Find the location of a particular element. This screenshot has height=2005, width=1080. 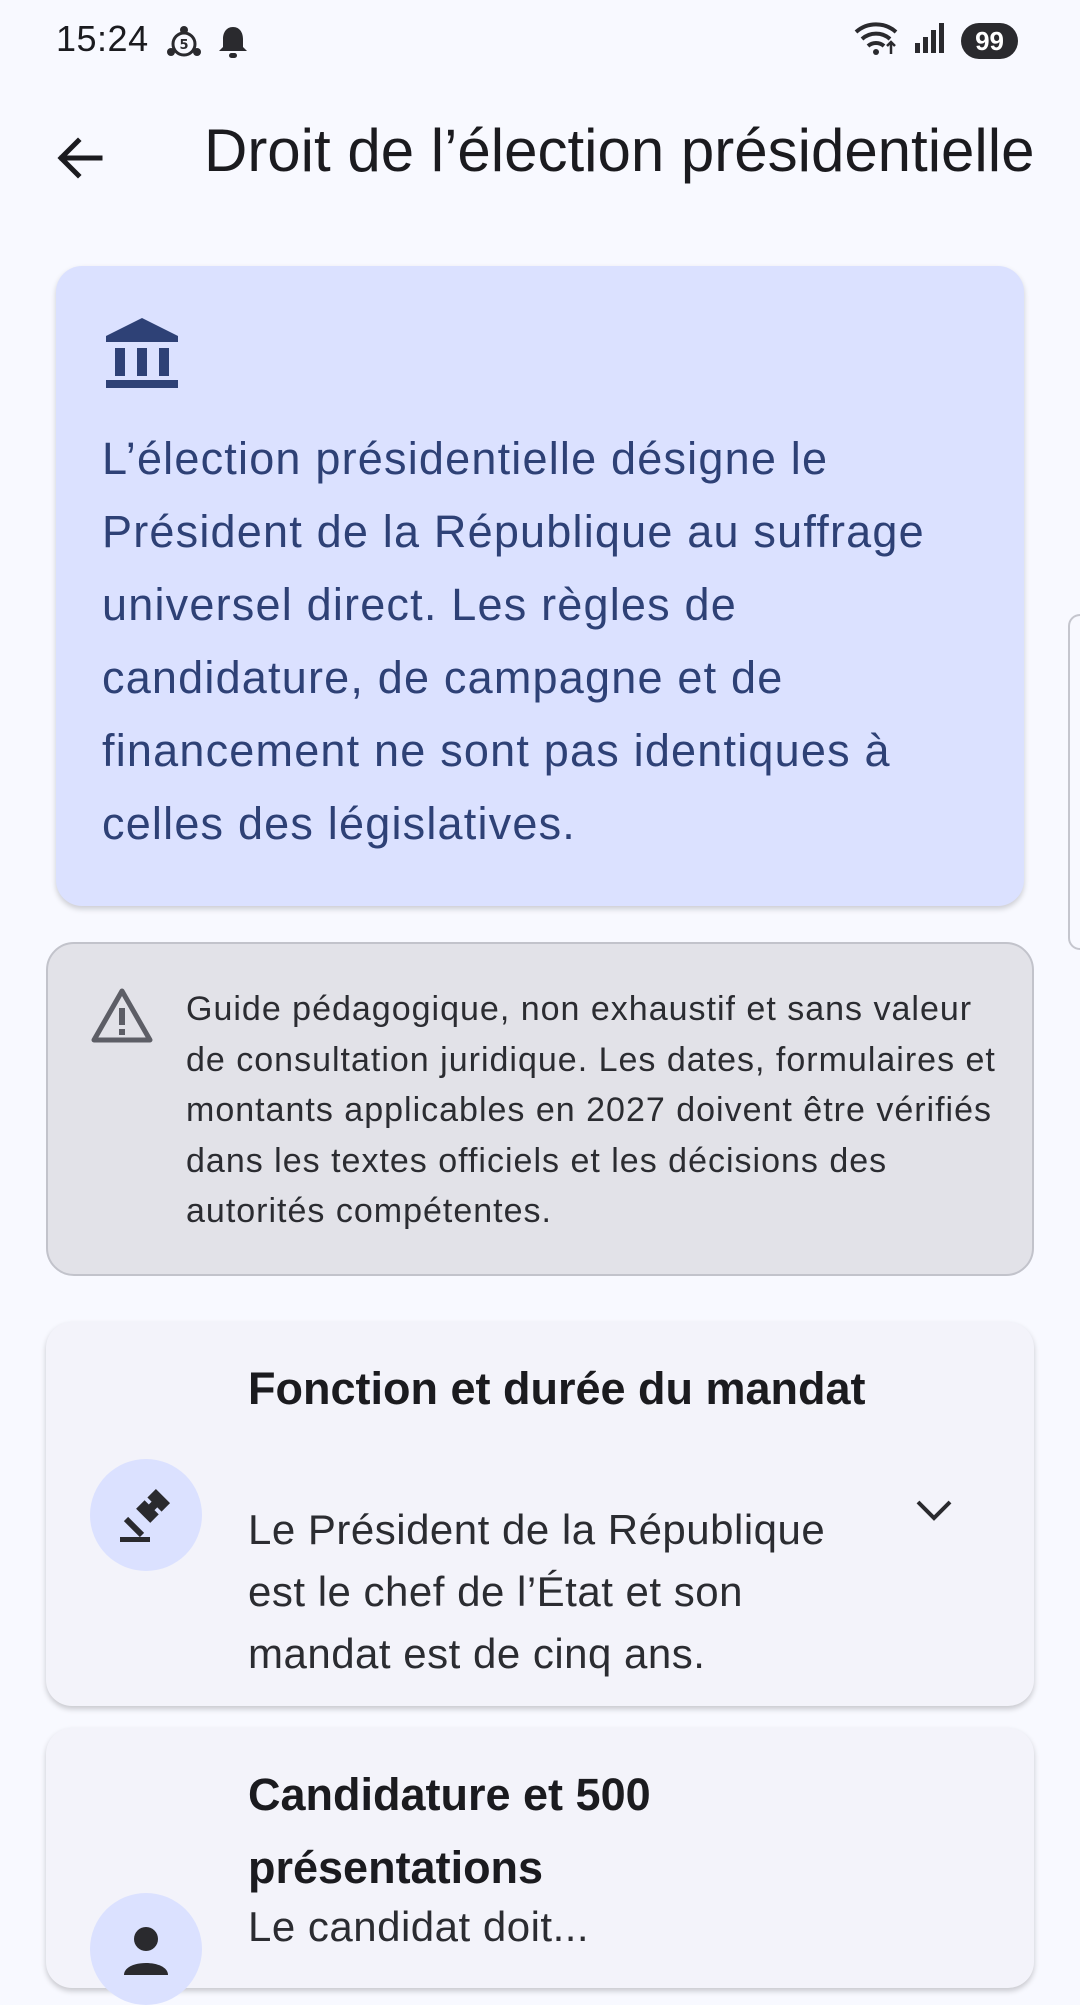

expand-button is located at coordinates (934, 1510).